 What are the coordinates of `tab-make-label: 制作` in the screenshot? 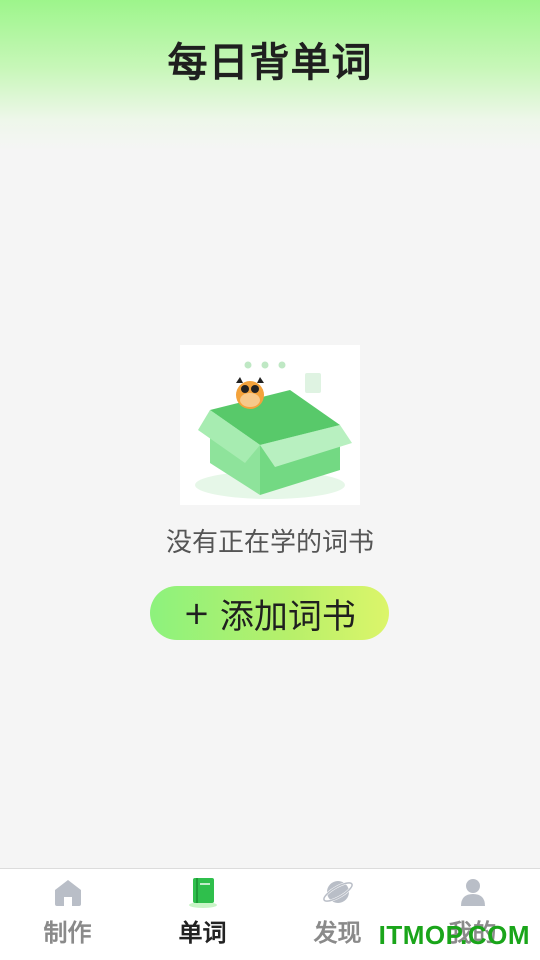 It's located at (67, 933).